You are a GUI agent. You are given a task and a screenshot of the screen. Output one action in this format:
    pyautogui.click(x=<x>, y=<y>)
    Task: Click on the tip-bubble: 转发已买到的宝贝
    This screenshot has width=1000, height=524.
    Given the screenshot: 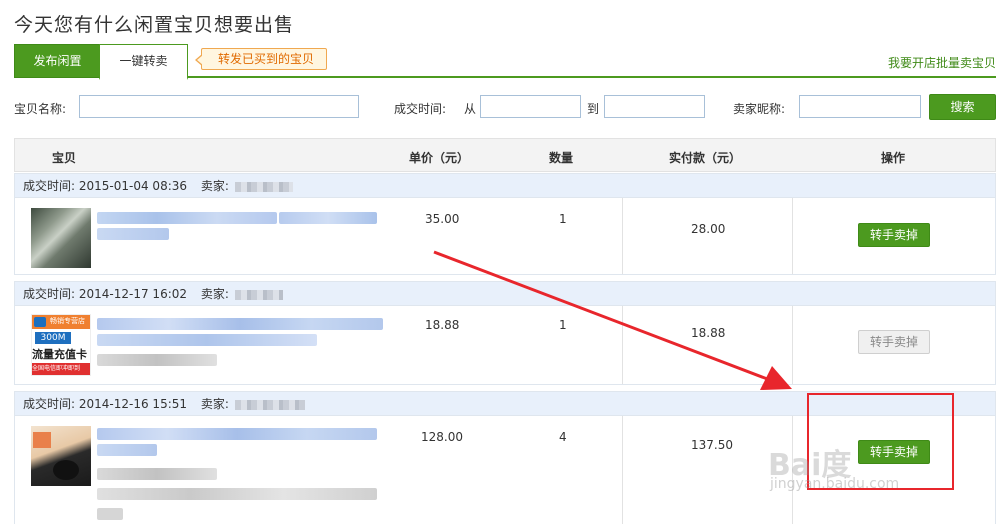 What is the action you would take?
    pyautogui.click(x=261, y=59)
    